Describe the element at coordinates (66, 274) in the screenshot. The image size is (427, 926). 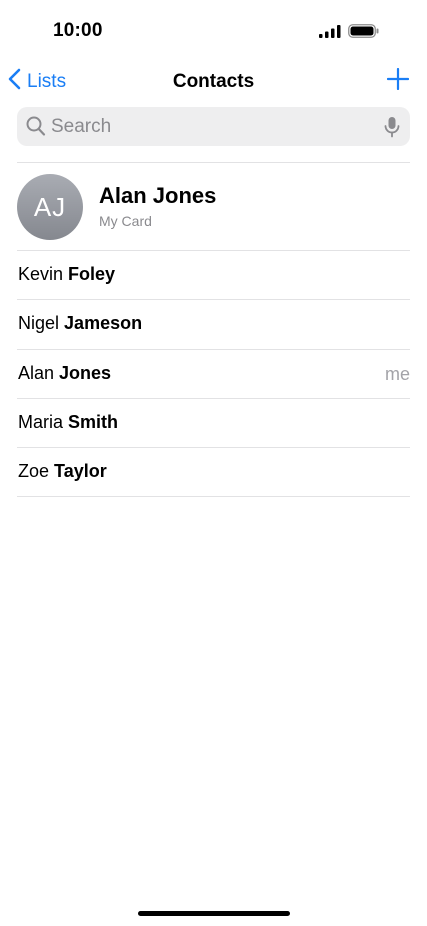
I see `contact-name: Kevin Foley` at that location.